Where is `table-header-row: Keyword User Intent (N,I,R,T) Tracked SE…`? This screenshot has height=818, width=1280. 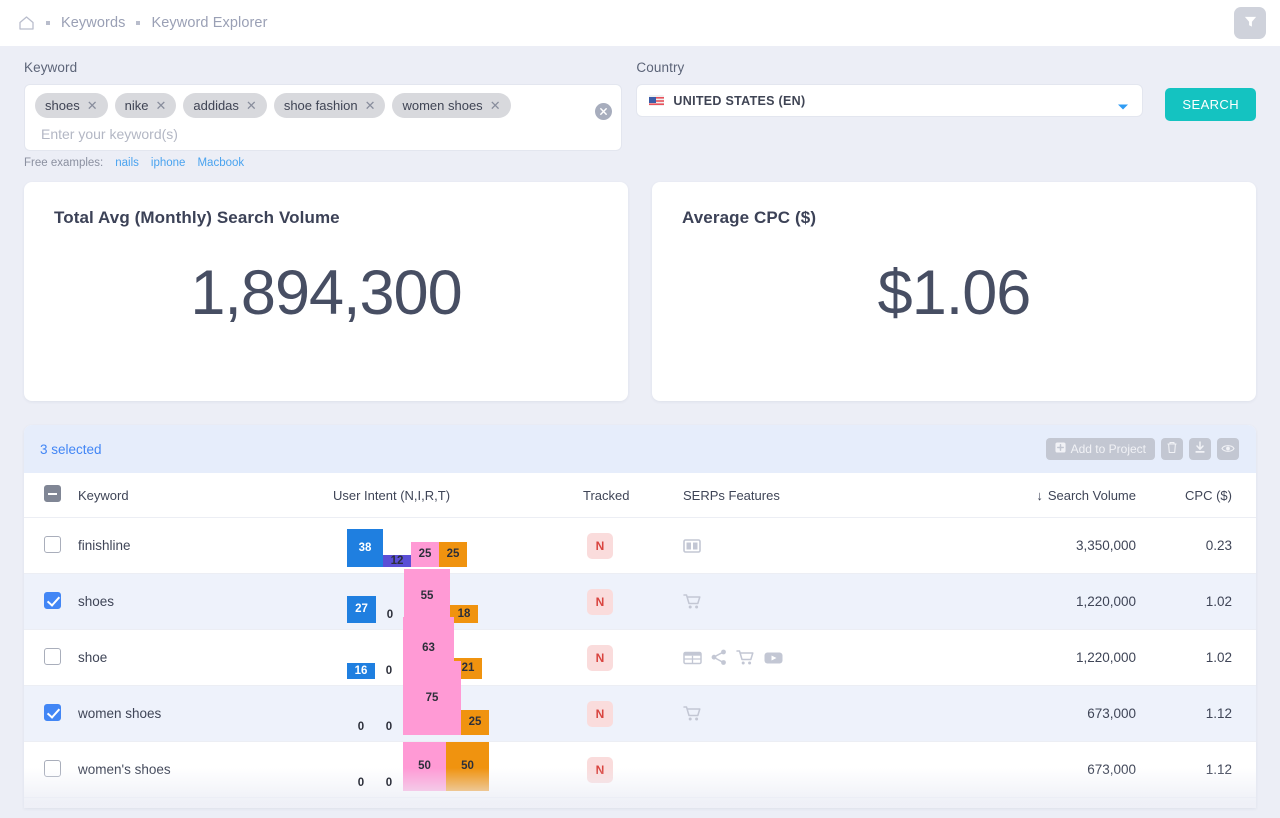 table-header-row: Keyword User Intent (N,I,R,T) Tracked SE… is located at coordinates (640, 495).